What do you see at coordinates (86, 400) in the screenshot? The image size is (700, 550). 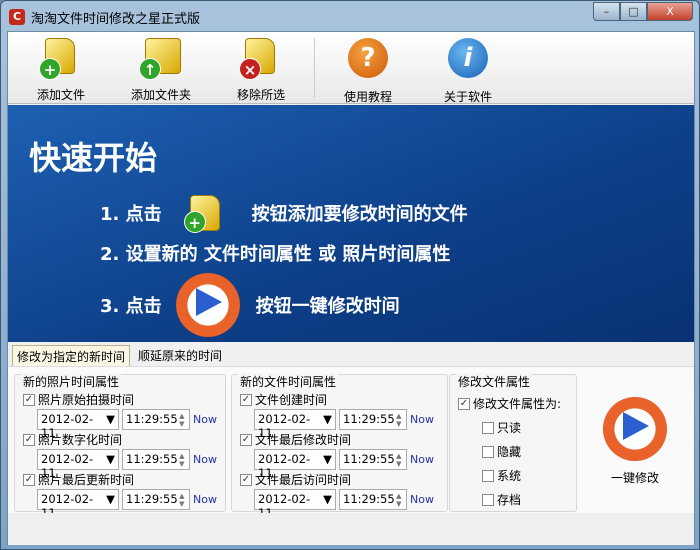 I see `photo-time-label: 照片原始拍摄时间` at bounding box center [86, 400].